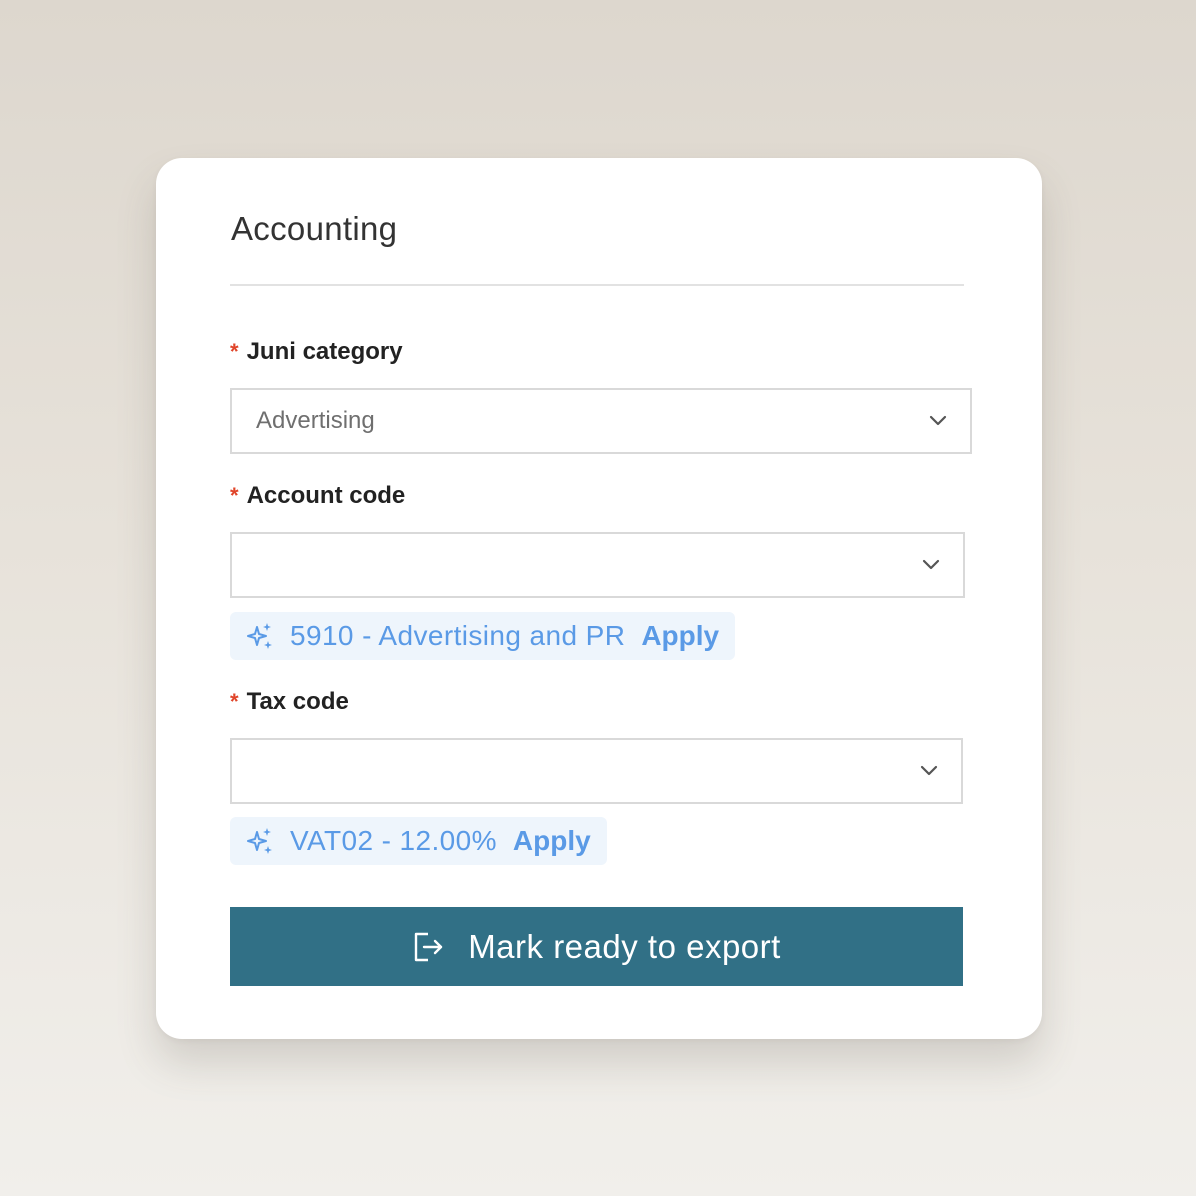 This screenshot has height=1196, width=1196. I want to click on account-code-suggestion: 5910 - Advertising and PR Apply, so click(483, 636).